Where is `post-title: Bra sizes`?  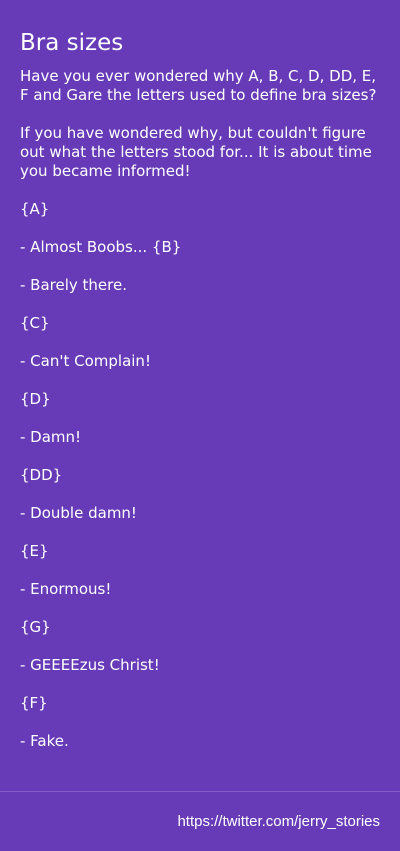
post-title: Bra sizes is located at coordinates (72, 43).